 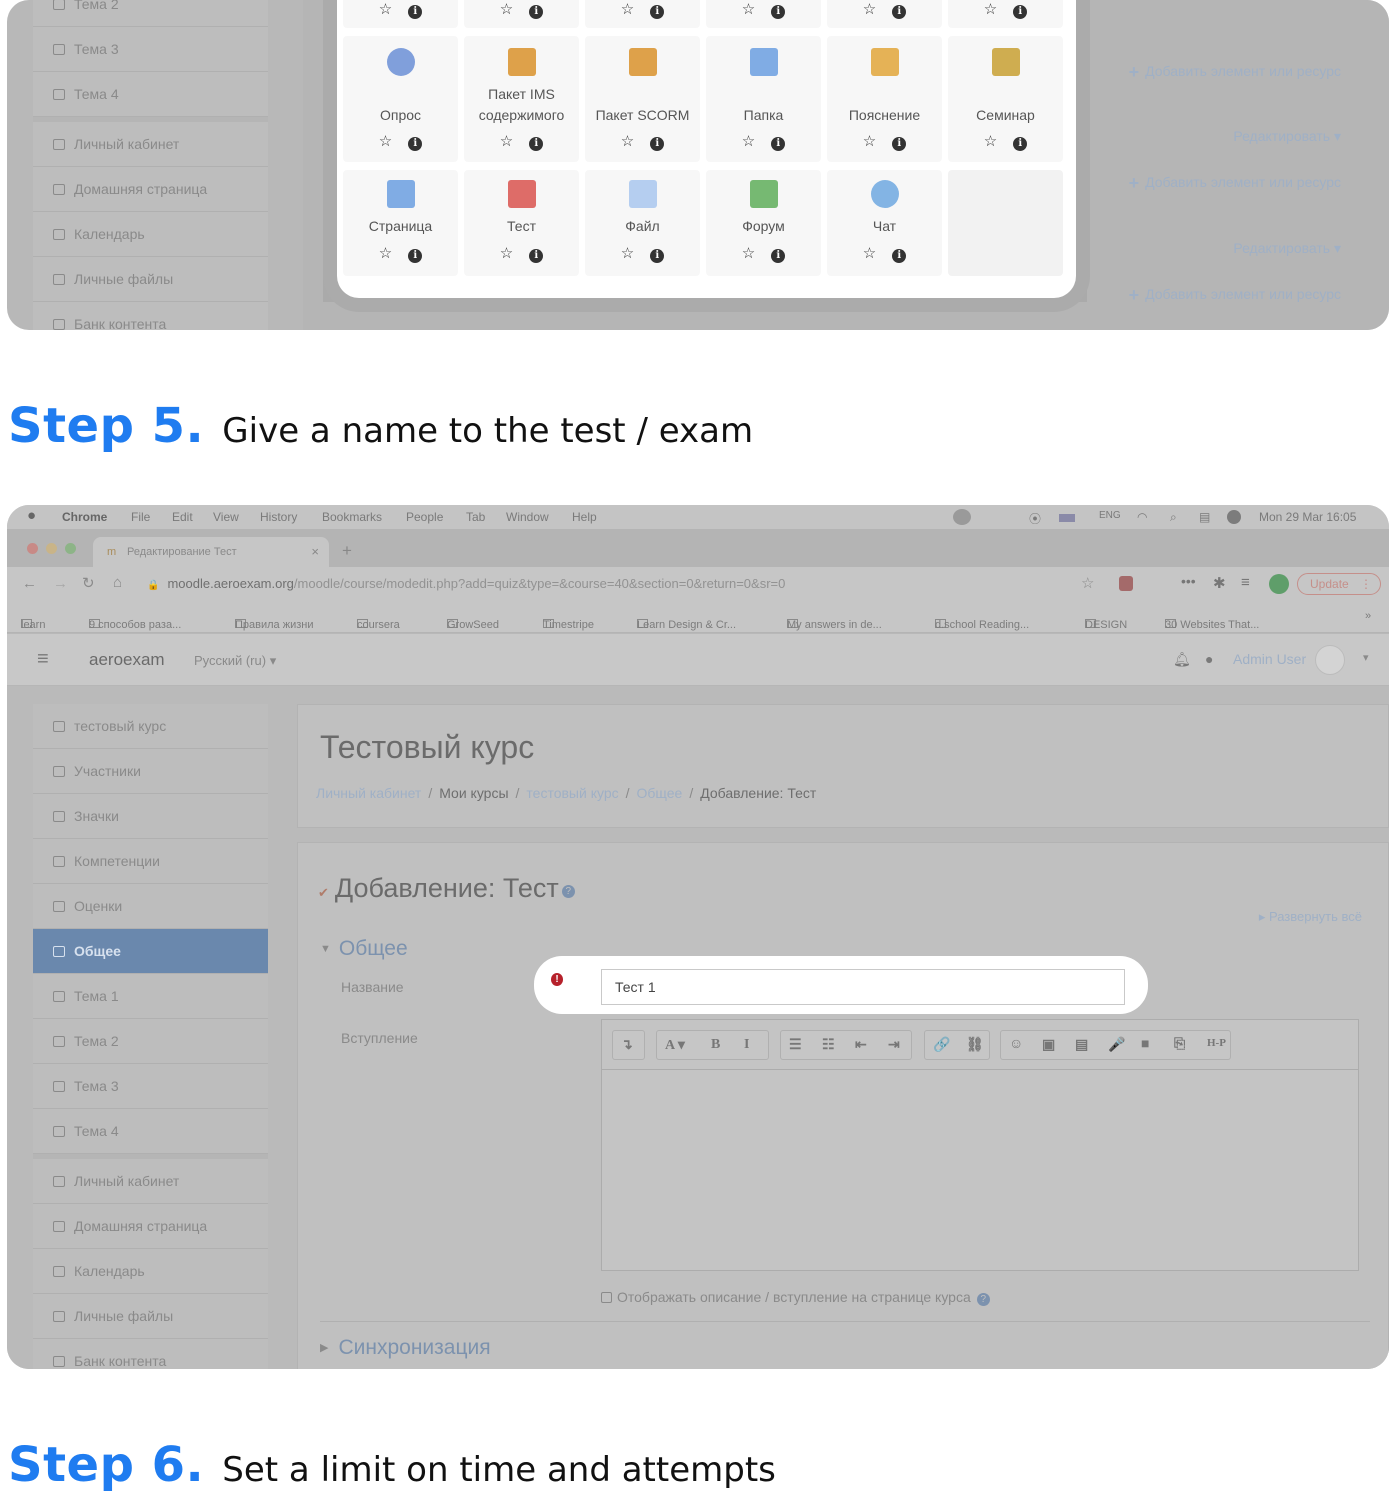 I want to click on section-general-toggle: ▼ Общее, so click(x=364, y=949).